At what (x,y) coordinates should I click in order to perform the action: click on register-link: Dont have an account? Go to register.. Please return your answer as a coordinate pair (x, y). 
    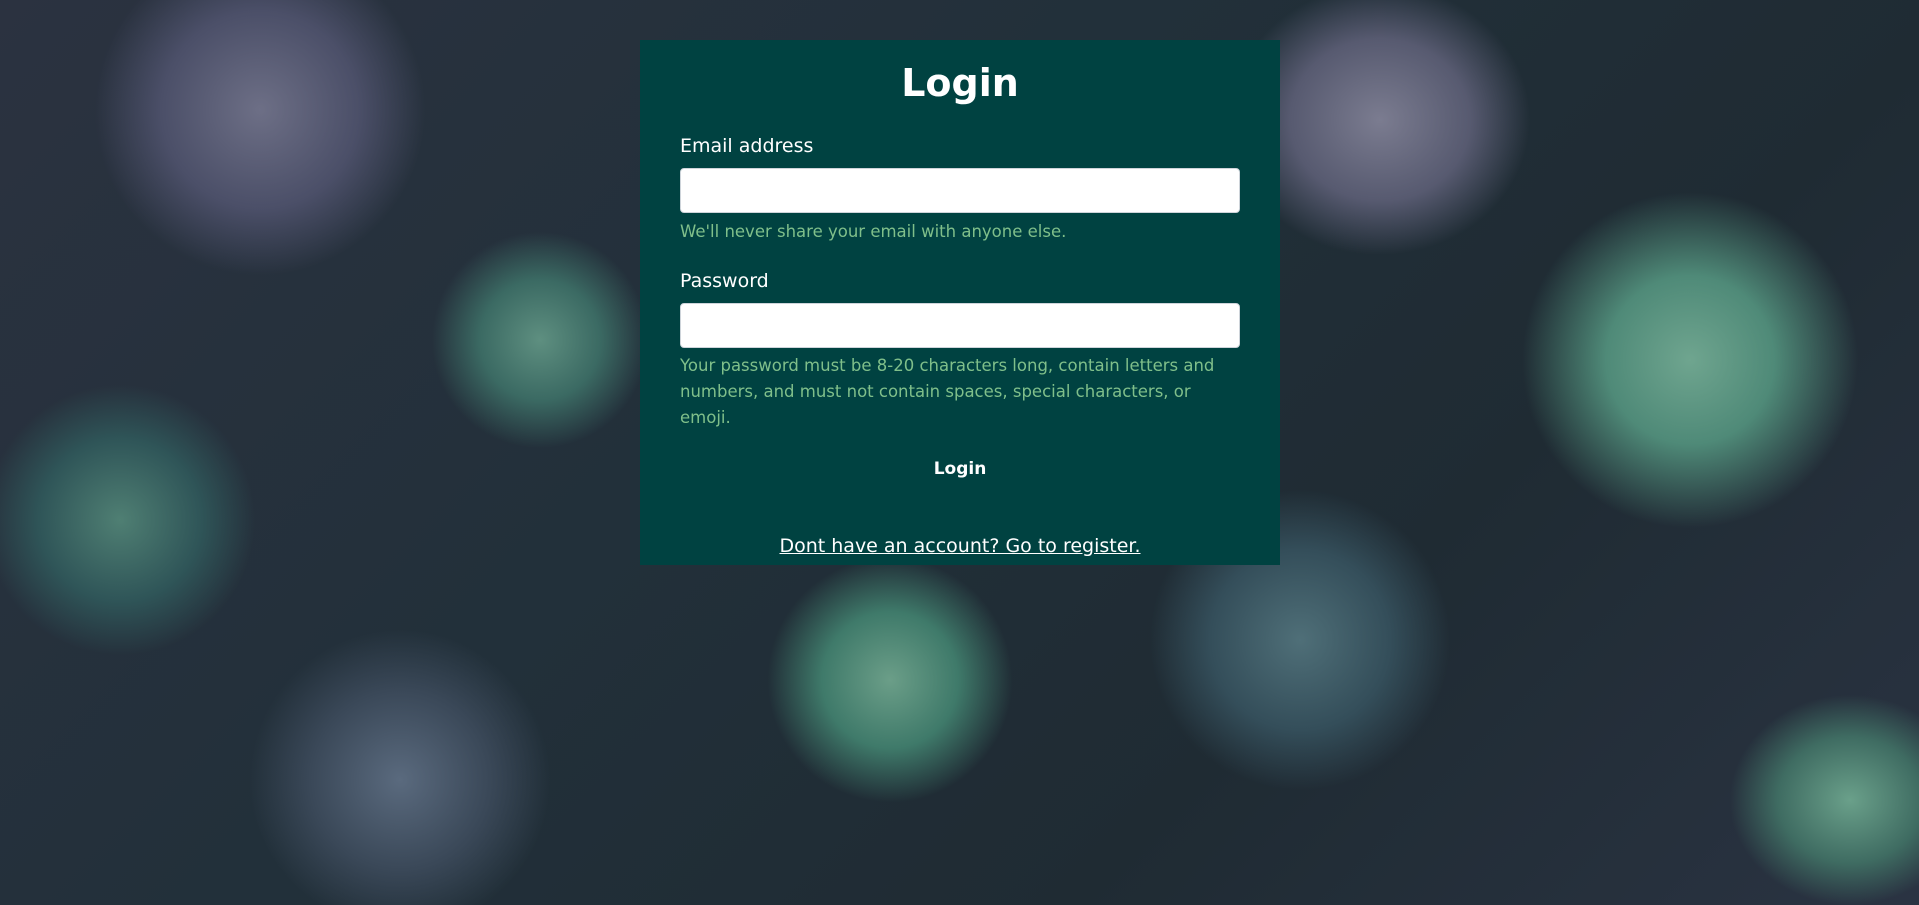
    Looking at the image, I should click on (960, 546).